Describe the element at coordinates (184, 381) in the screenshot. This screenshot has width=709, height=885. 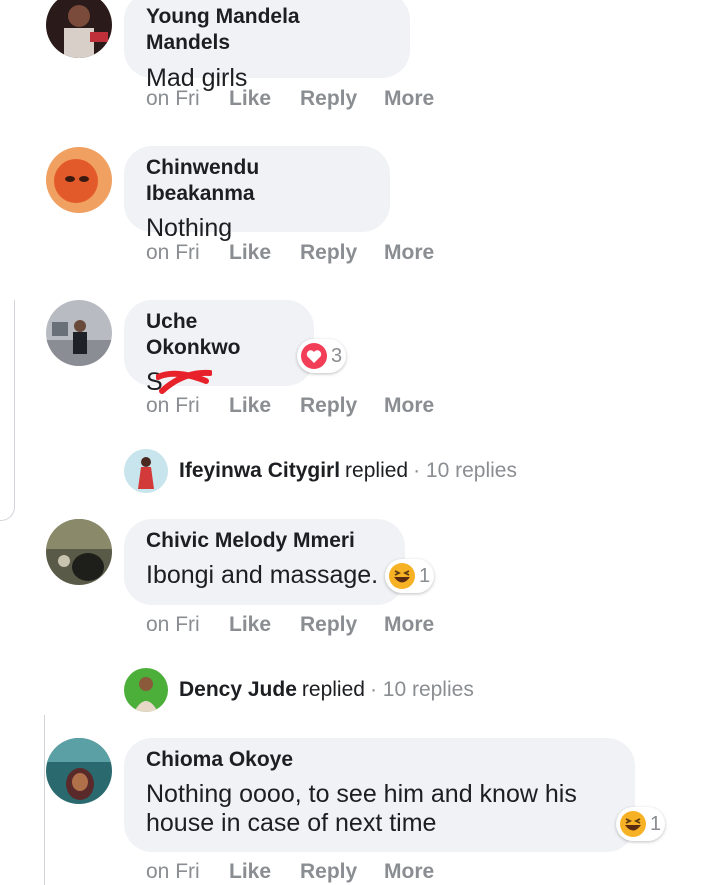
I see `scribble-overlay` at that location.